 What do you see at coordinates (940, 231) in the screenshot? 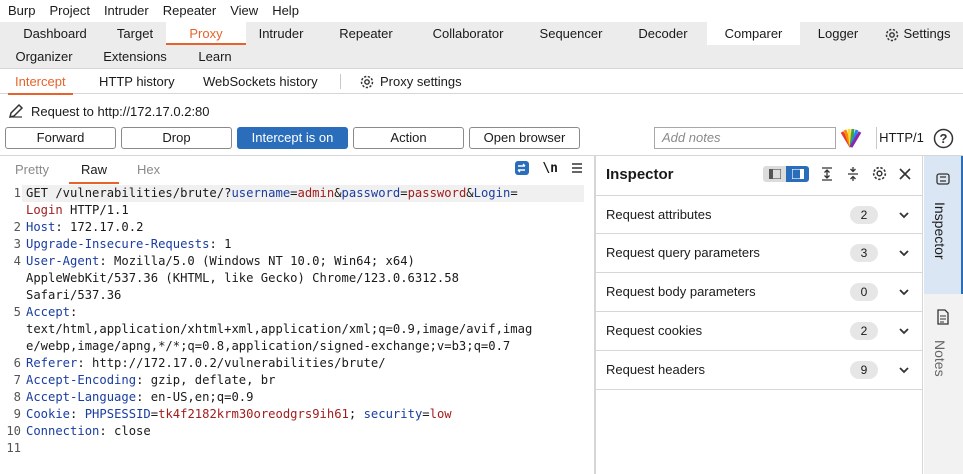
I see `rail-inspector-label: Inspector` at bounding box center [940, 231].